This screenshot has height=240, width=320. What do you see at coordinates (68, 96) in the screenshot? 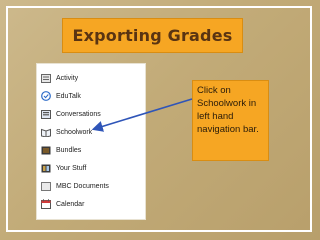
I see `sidebar-item-label: EduTalk` at bounding box center [68, 96].